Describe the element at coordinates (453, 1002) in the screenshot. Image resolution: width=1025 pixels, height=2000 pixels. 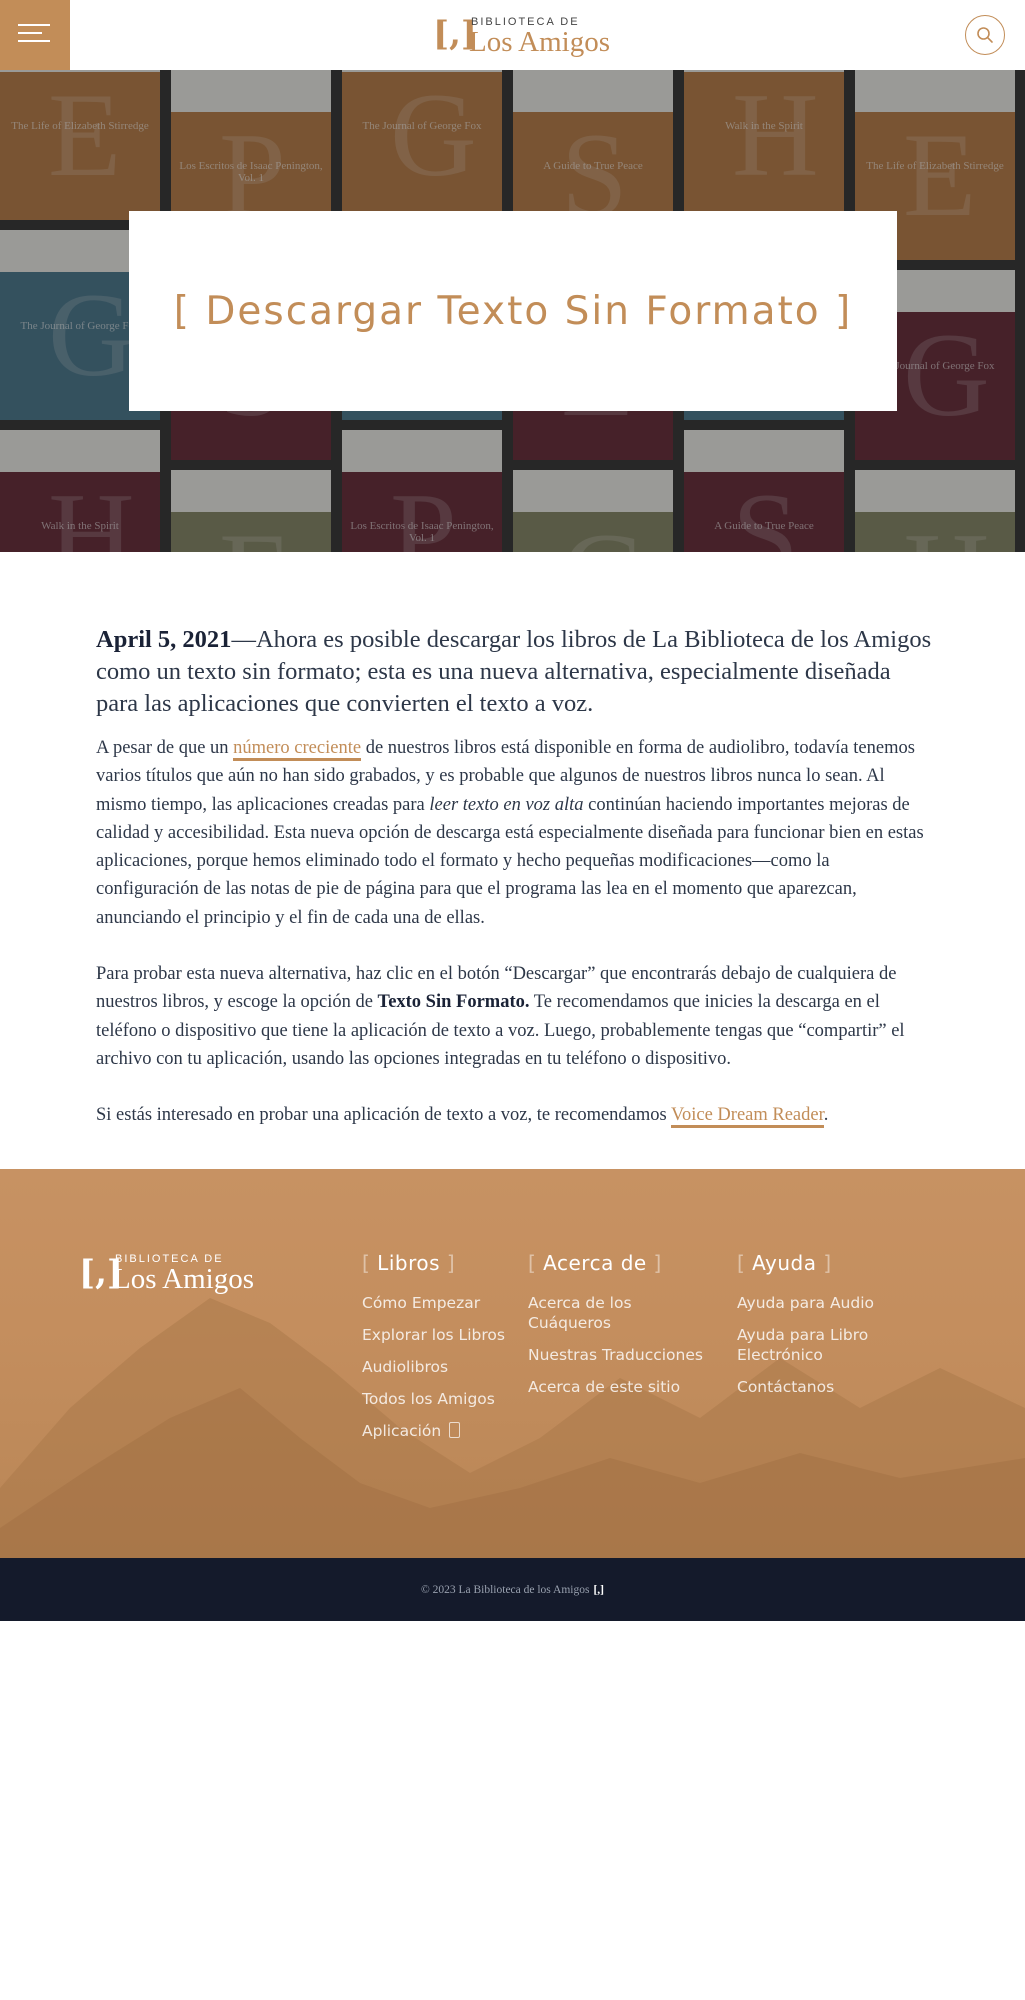
I see `strong-text: Texto Sin Formato.` at that location.